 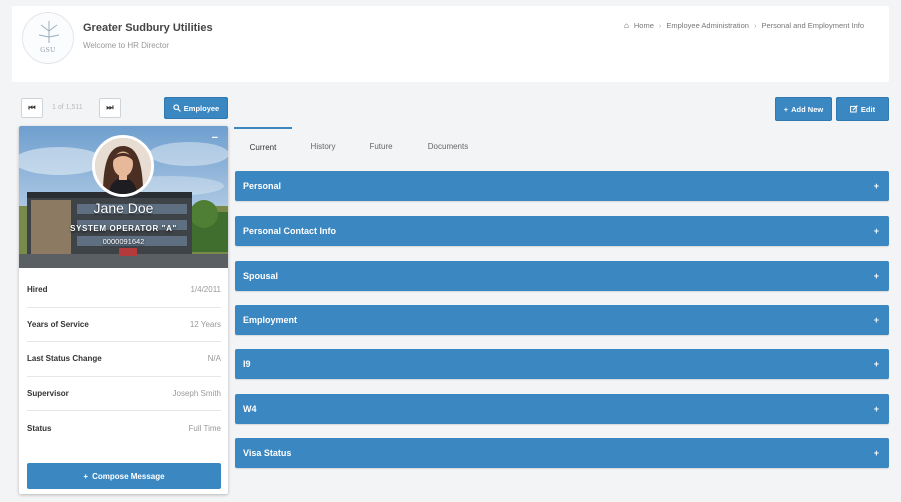 What do you see at coordinates (148, 28) in the screenshot?
I see `organization-name: Greater Sudbury Utilities` at bounding box center [148, 28].